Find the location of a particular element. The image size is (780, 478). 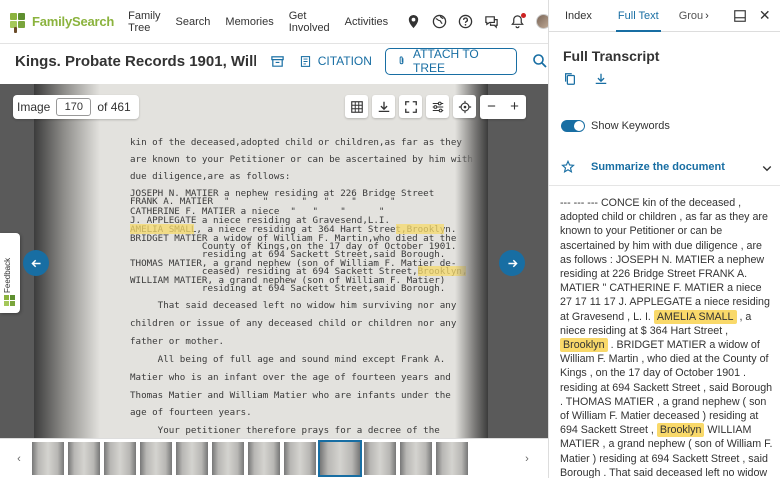

adjust-sliders-icon is located at coordinates (437, 106).